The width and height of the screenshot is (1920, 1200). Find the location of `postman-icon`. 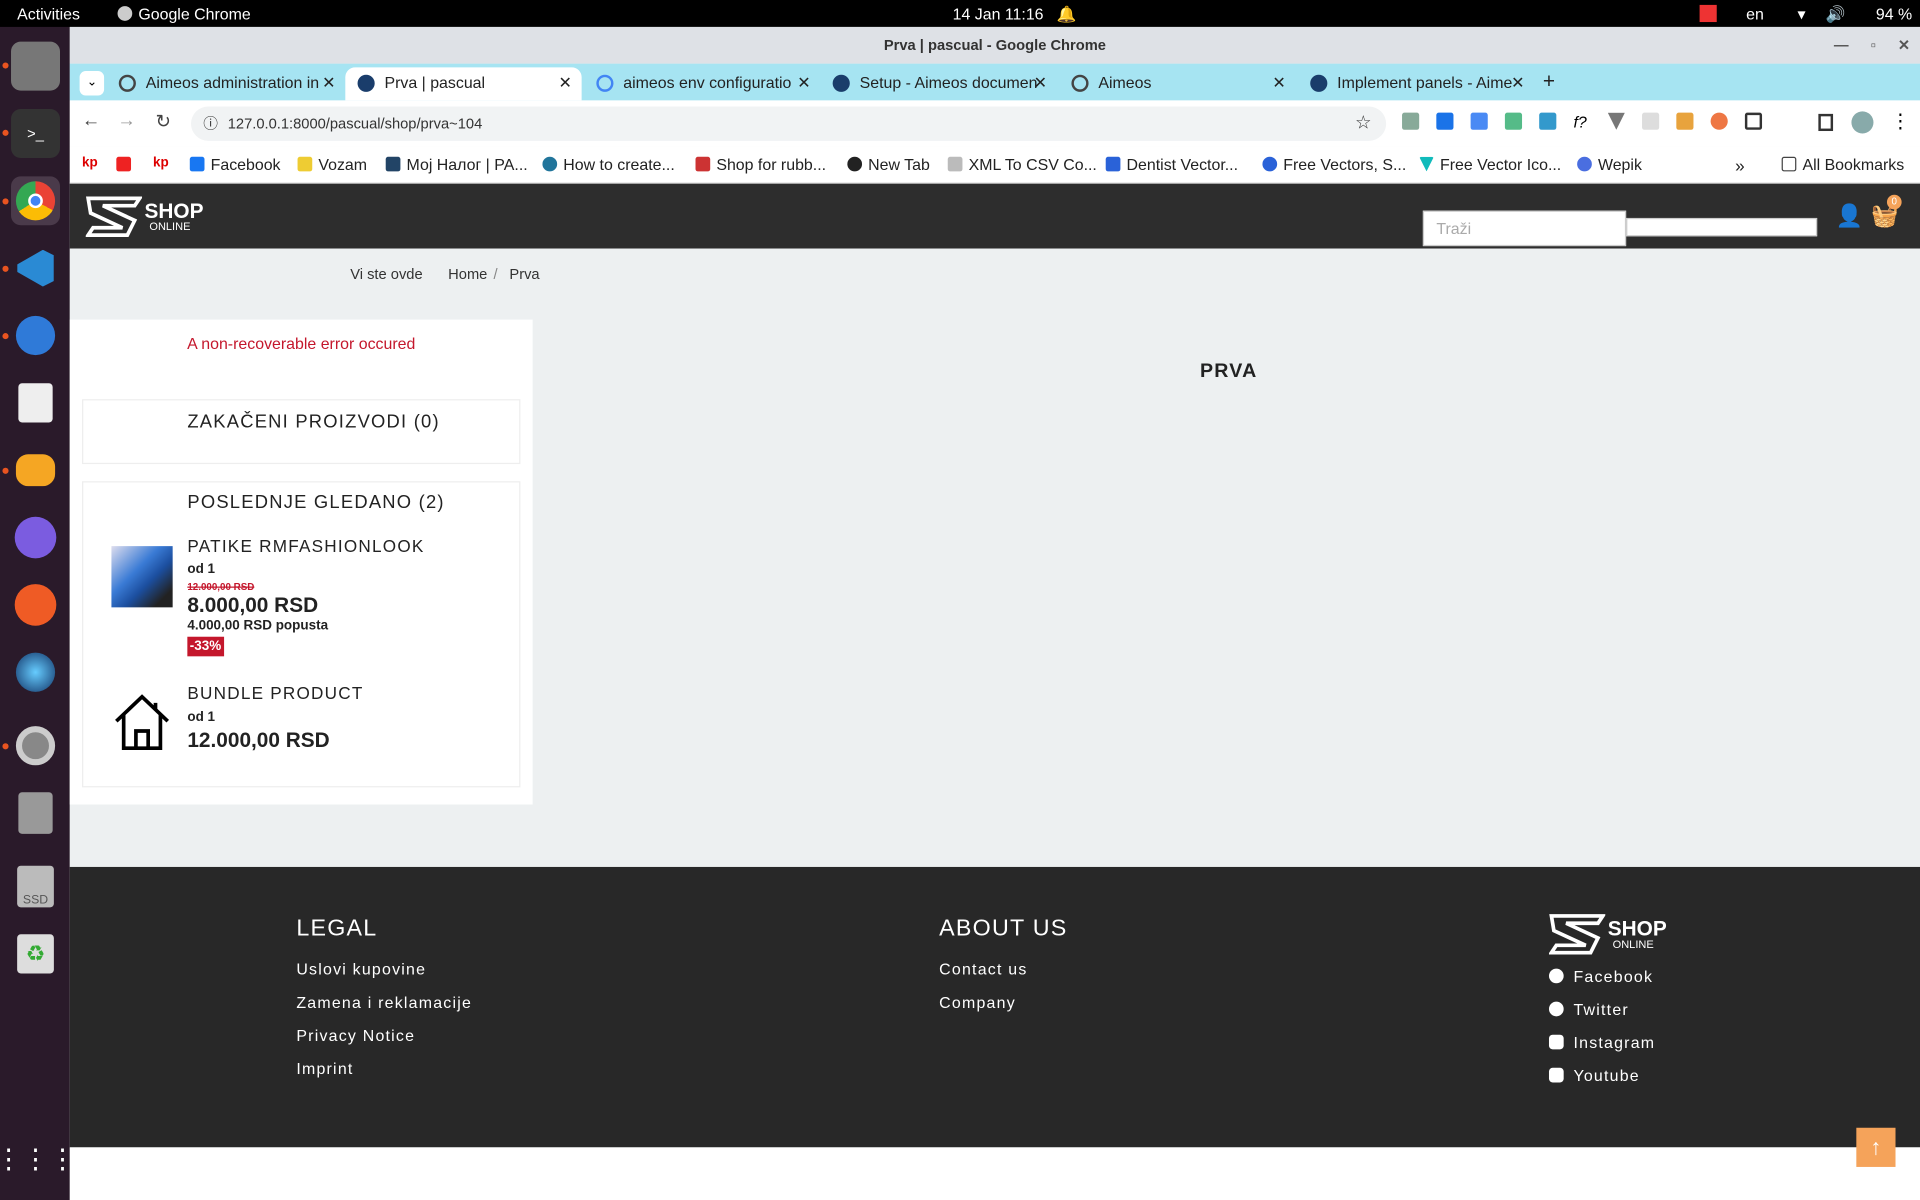

postman-icon is located at coordinates (35, 604).